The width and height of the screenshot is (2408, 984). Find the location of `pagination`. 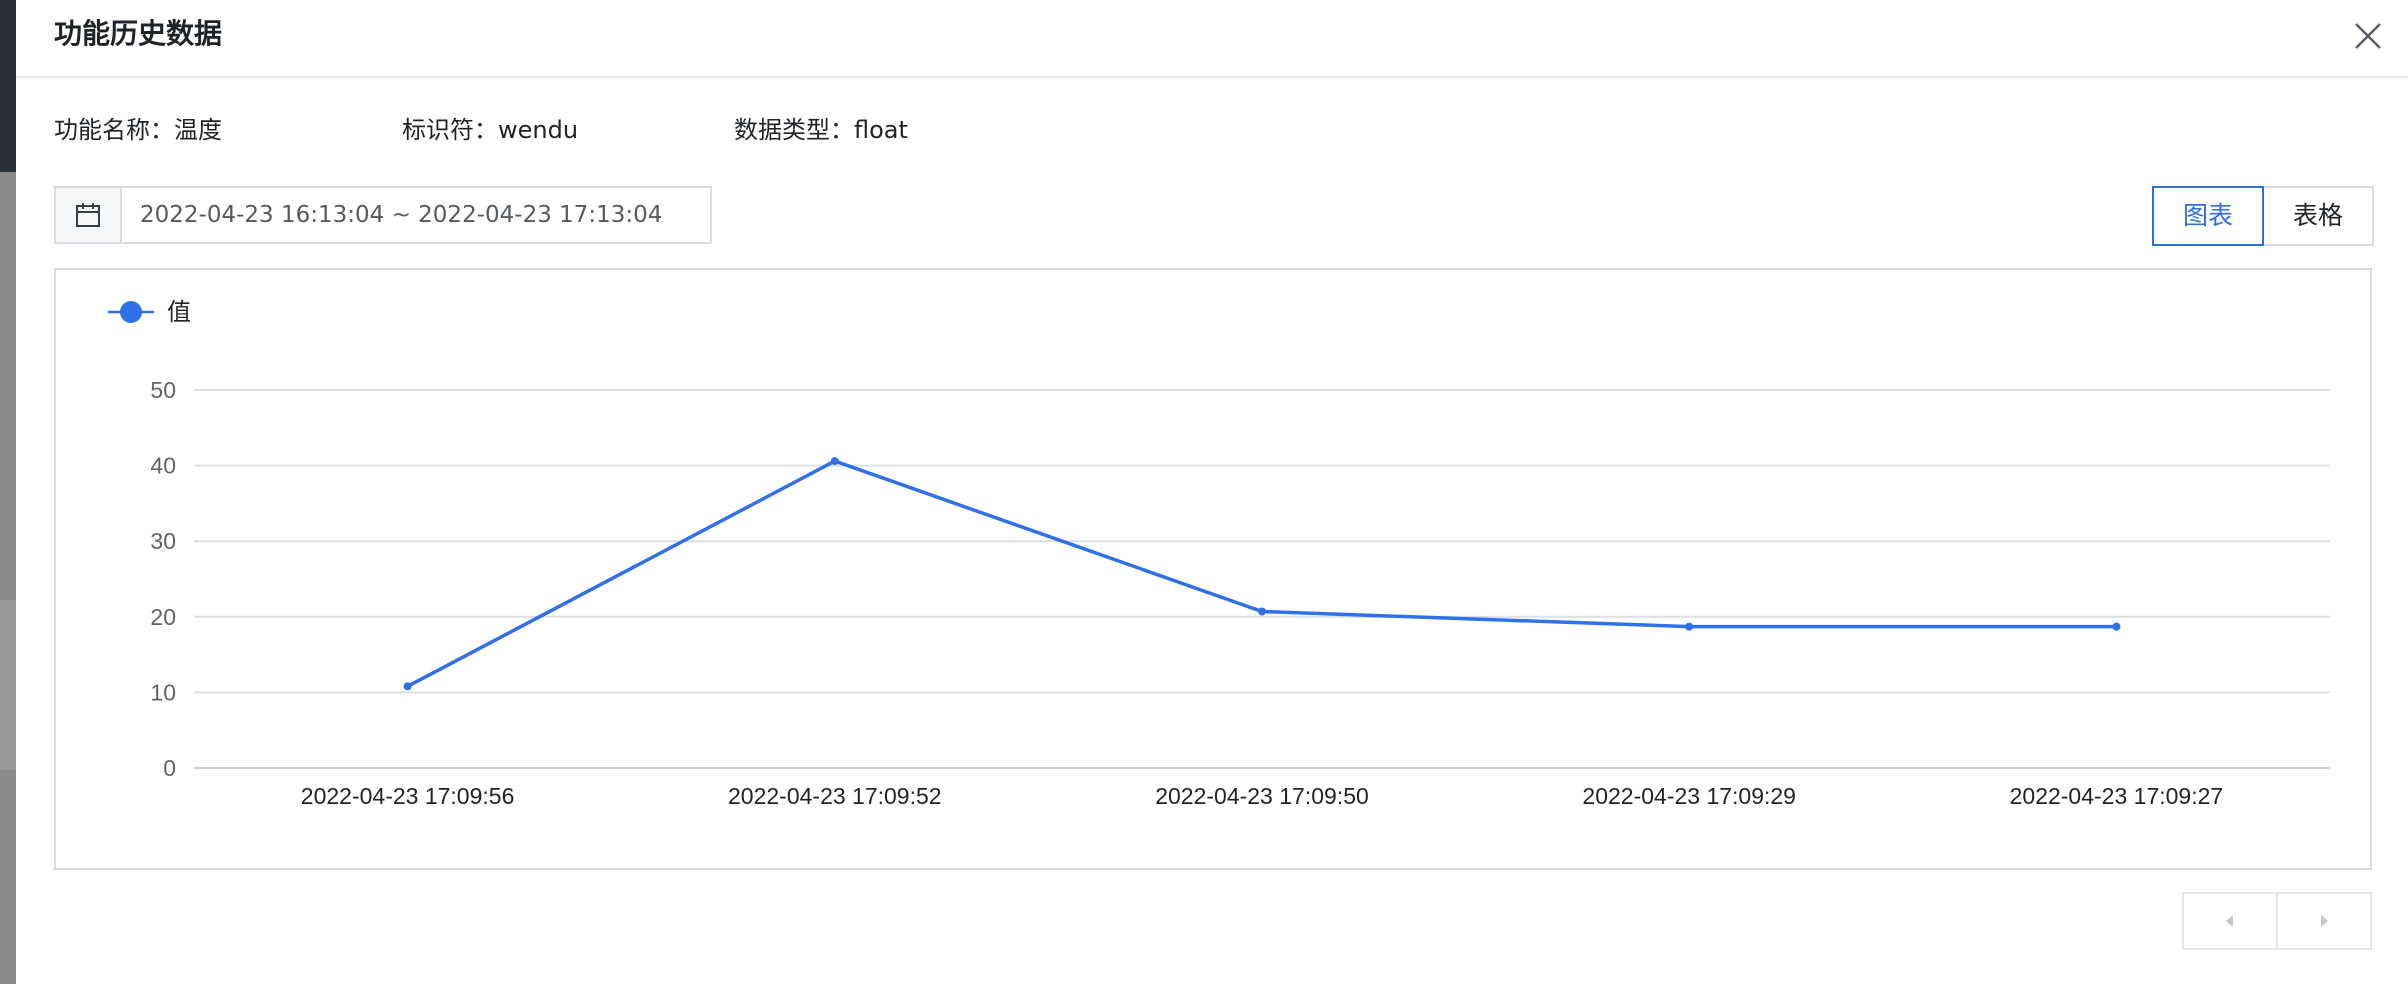

pagination is located at coordinates (2277, 921).